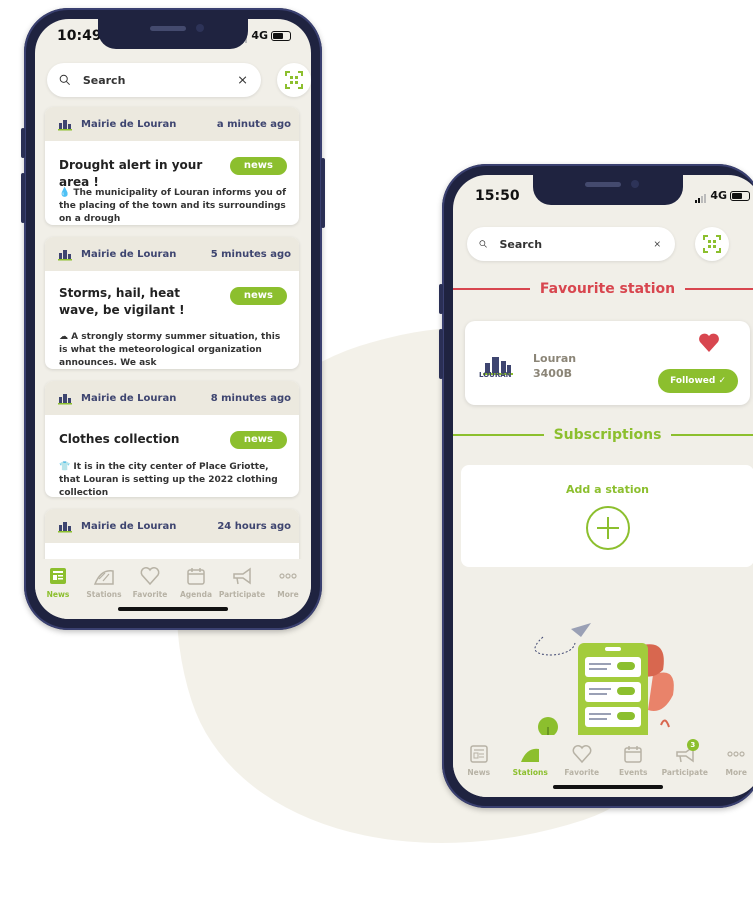  What do you see at coordinates (607, 435) in the screenshot?
I see `subscriptions-title: Subscriptions` at bounding box center [607, 435].